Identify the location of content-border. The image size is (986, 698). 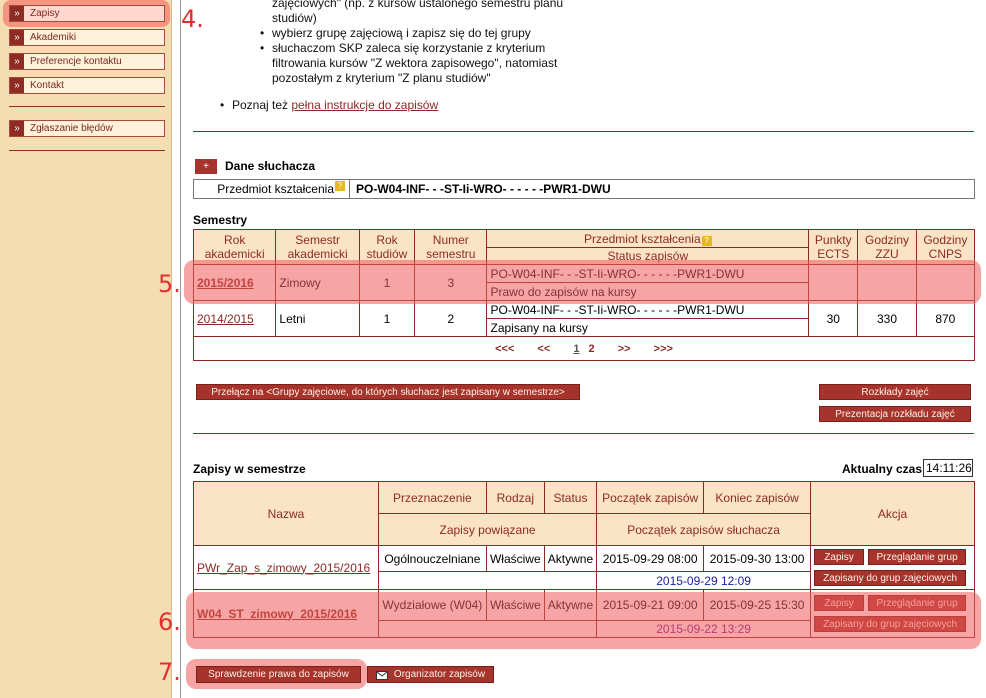
(180, 349).